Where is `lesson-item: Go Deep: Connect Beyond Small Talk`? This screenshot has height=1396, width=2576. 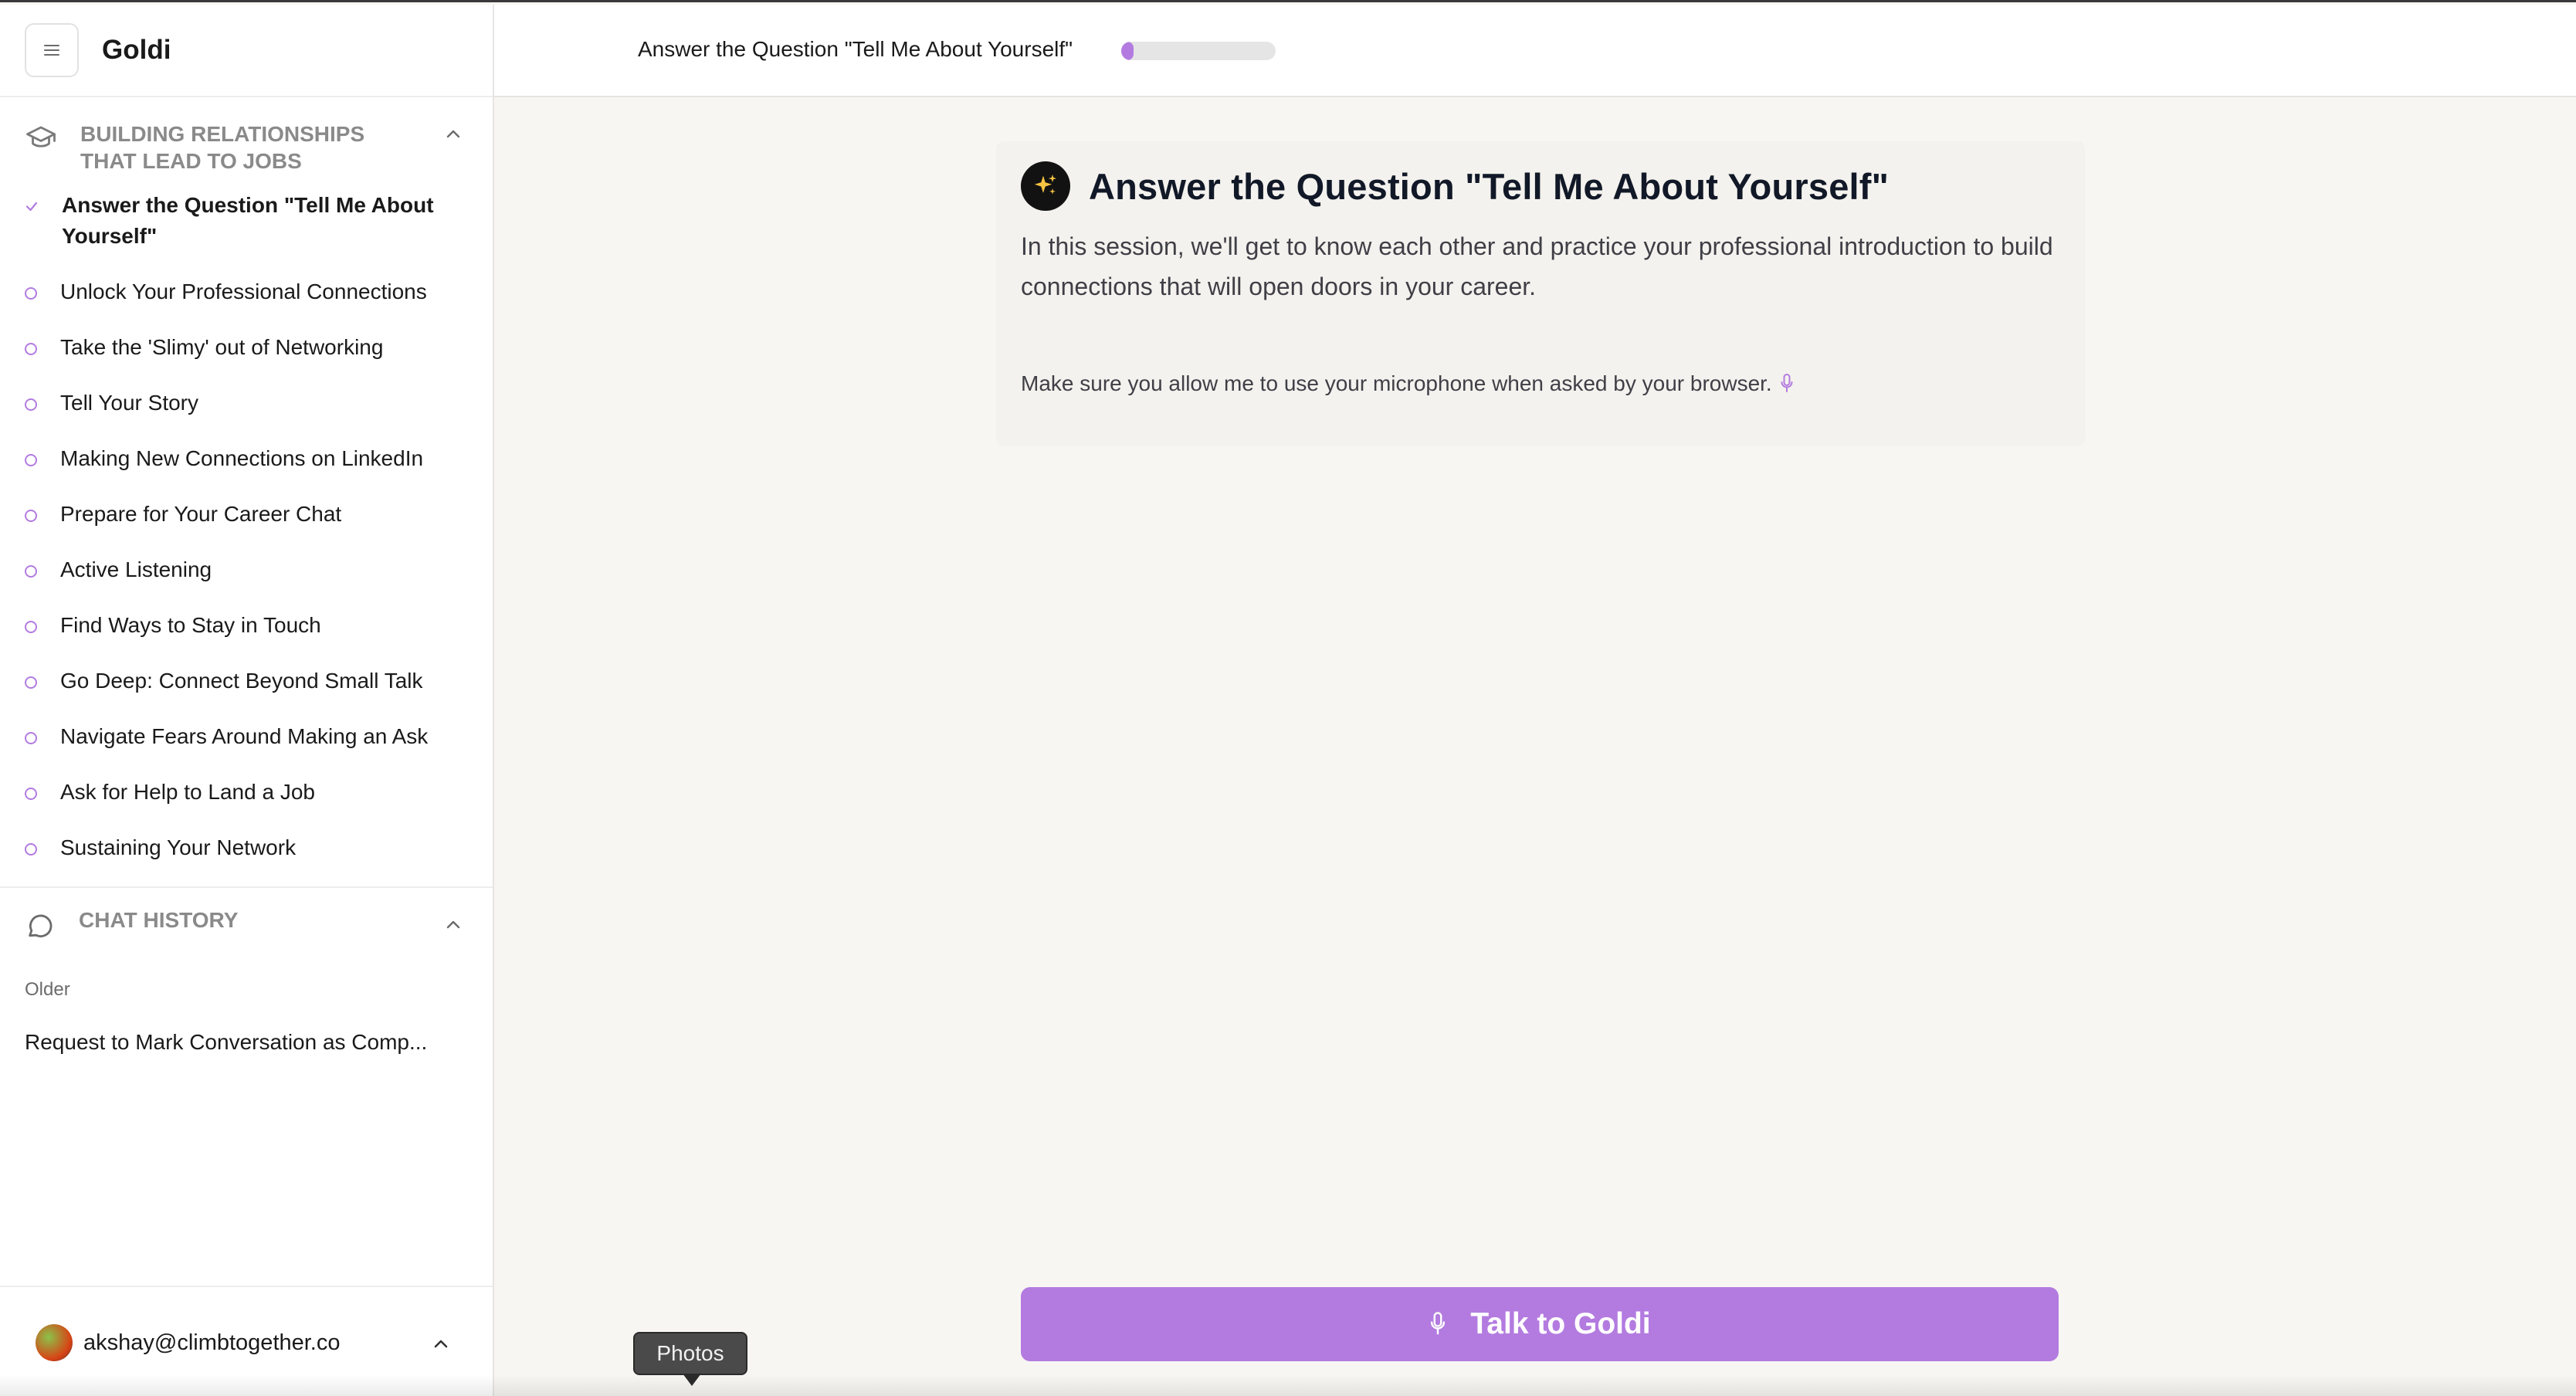
lesson-item: Go Deep: Connect Beyond Small Talk is located at coordinates (246, 681).